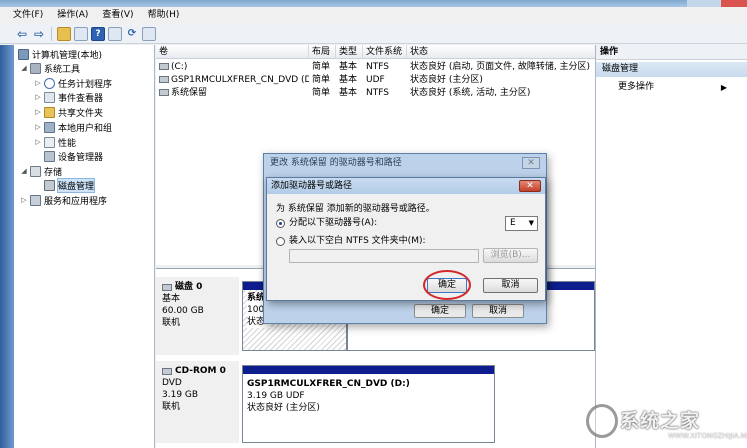 Image resolution: width=747 pixels, height=448 pixels. What do you see at coordinates (49, 156) in the screenshot?
I see `device-manager-icon` at bounding box center [49, 156].